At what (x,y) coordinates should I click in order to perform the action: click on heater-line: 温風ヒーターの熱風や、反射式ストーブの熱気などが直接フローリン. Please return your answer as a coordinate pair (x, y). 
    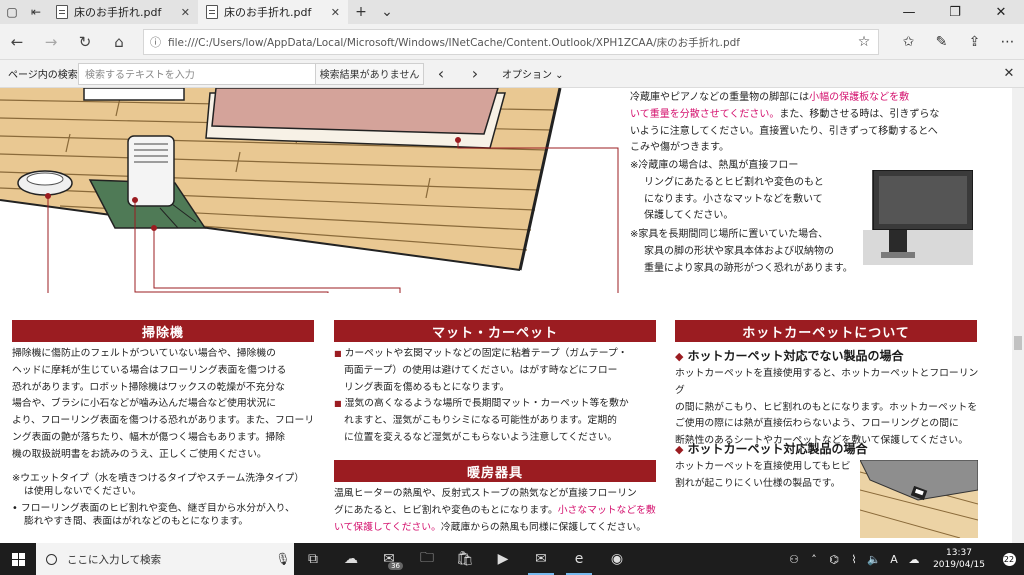
    Looking at the image, I should click on (485, 493).